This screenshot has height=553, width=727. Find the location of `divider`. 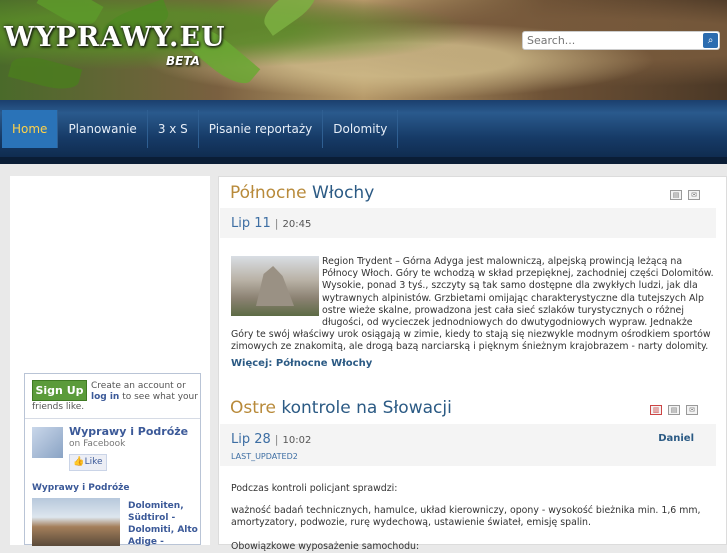

divider is located at coordinates (112, 418).